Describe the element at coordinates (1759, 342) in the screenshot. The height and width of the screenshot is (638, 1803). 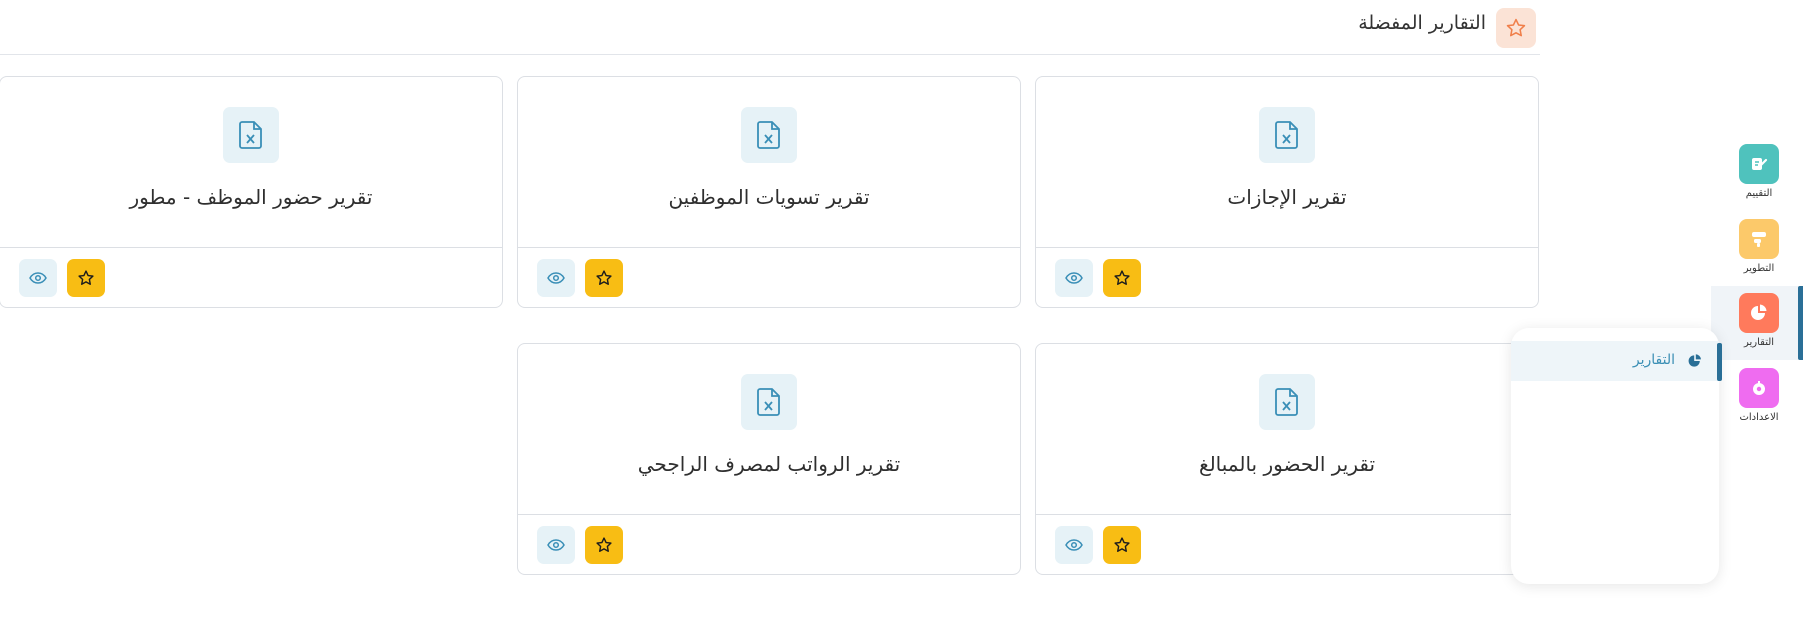
I see `rail-label: التقارير` at that location.